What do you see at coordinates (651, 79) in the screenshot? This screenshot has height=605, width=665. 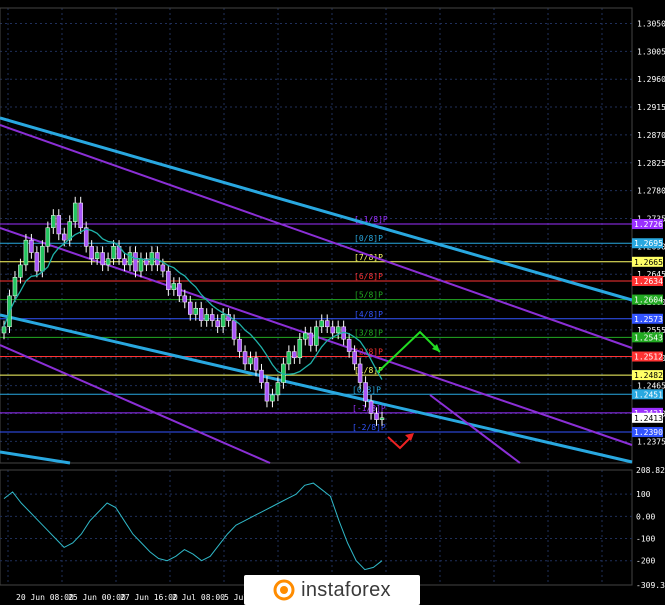 I see `price-tick-label: 1.2960` at bounding box center [651, 79].